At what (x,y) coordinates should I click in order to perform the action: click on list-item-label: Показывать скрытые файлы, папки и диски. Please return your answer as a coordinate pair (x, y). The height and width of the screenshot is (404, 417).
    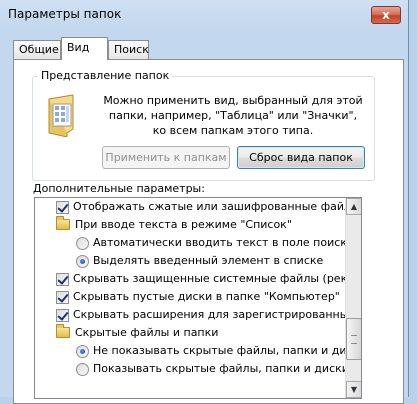
    Looking at the image, I should click on (219, 368).